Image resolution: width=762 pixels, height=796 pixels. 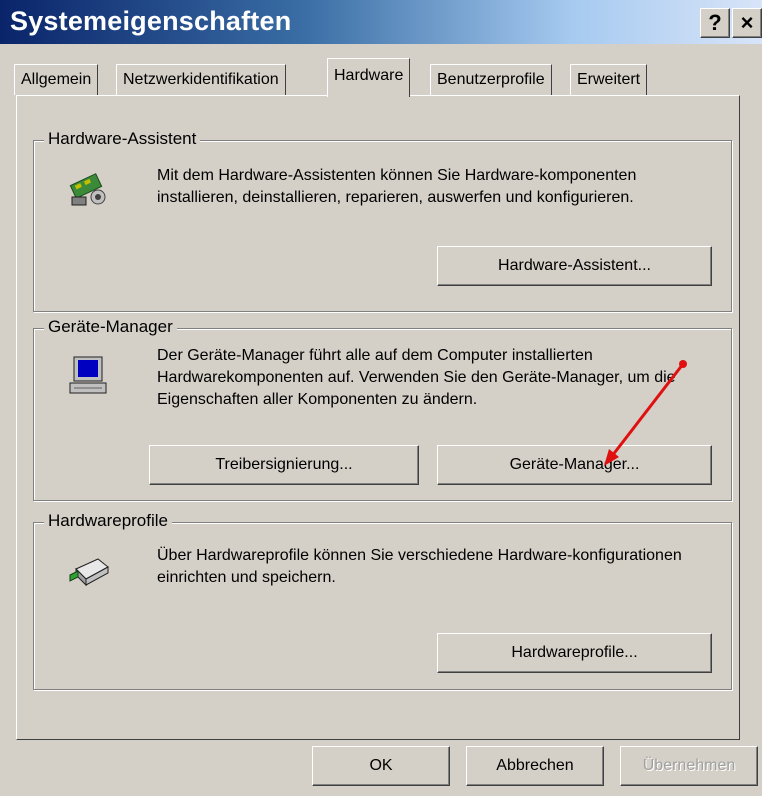 What do you see at coordinates (108, 521) in the screenshot?
I see `group-title: Hardwareprofile` at bounding box center [108, 521].